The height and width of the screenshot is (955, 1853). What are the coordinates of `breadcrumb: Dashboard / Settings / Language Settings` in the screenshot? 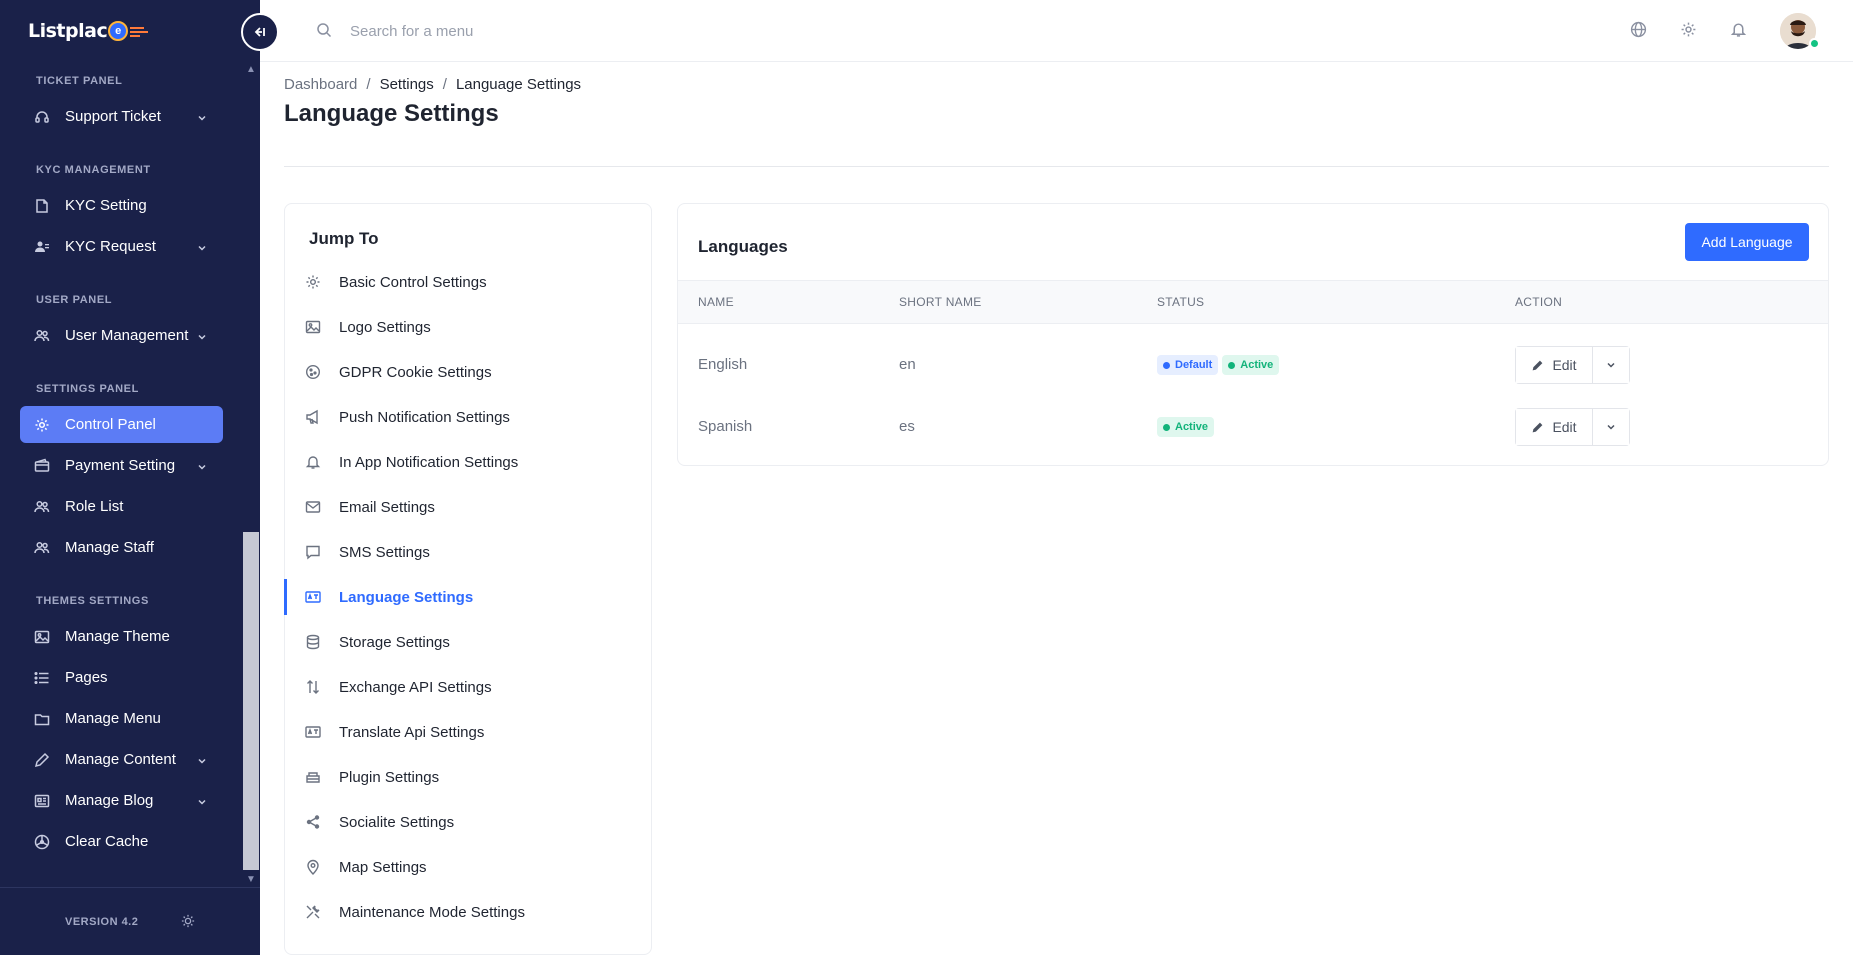 It's located at (432, 84).